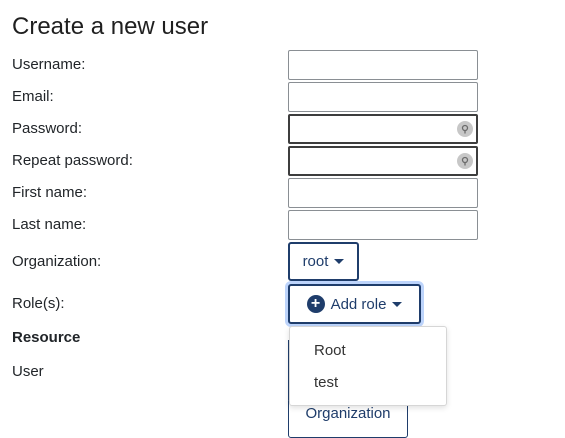  Describe the element at coordinates (38, 303) in the screenshot. I see `roles-label: Role(s):` at that location.